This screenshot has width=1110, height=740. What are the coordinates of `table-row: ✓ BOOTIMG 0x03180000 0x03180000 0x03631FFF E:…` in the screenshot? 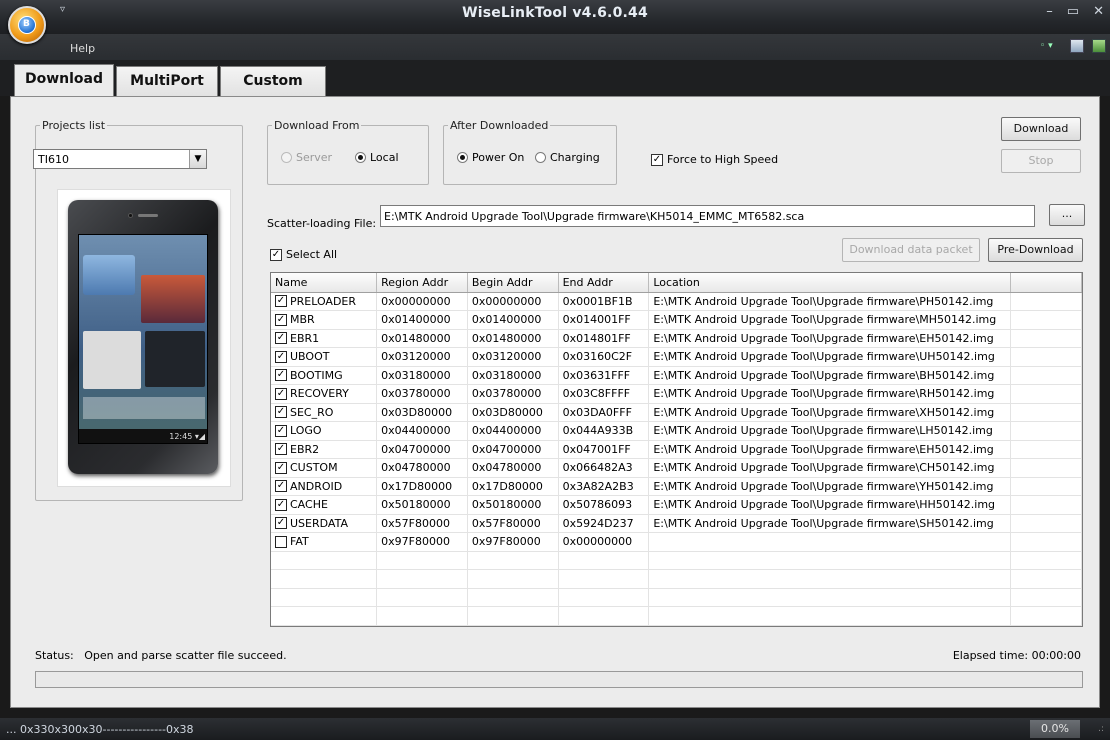 It's located at (676, 375).